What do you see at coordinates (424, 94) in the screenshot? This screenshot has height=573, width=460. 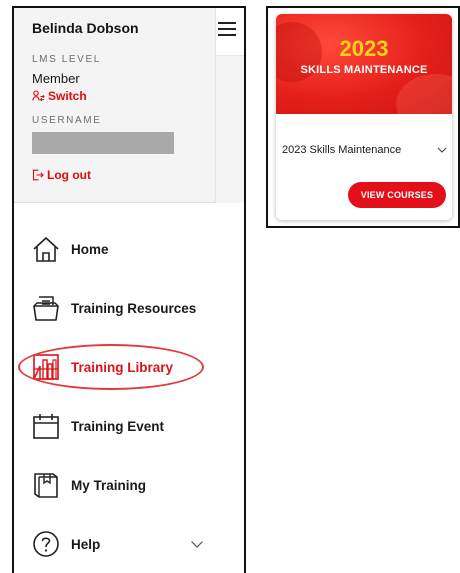 I see `banner-decoration` at bounding box center [424, 94].